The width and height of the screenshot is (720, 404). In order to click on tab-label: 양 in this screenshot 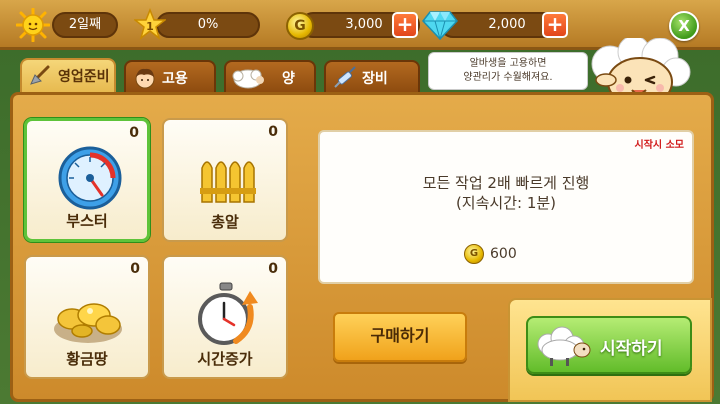, I will do `click(288, 79)`.